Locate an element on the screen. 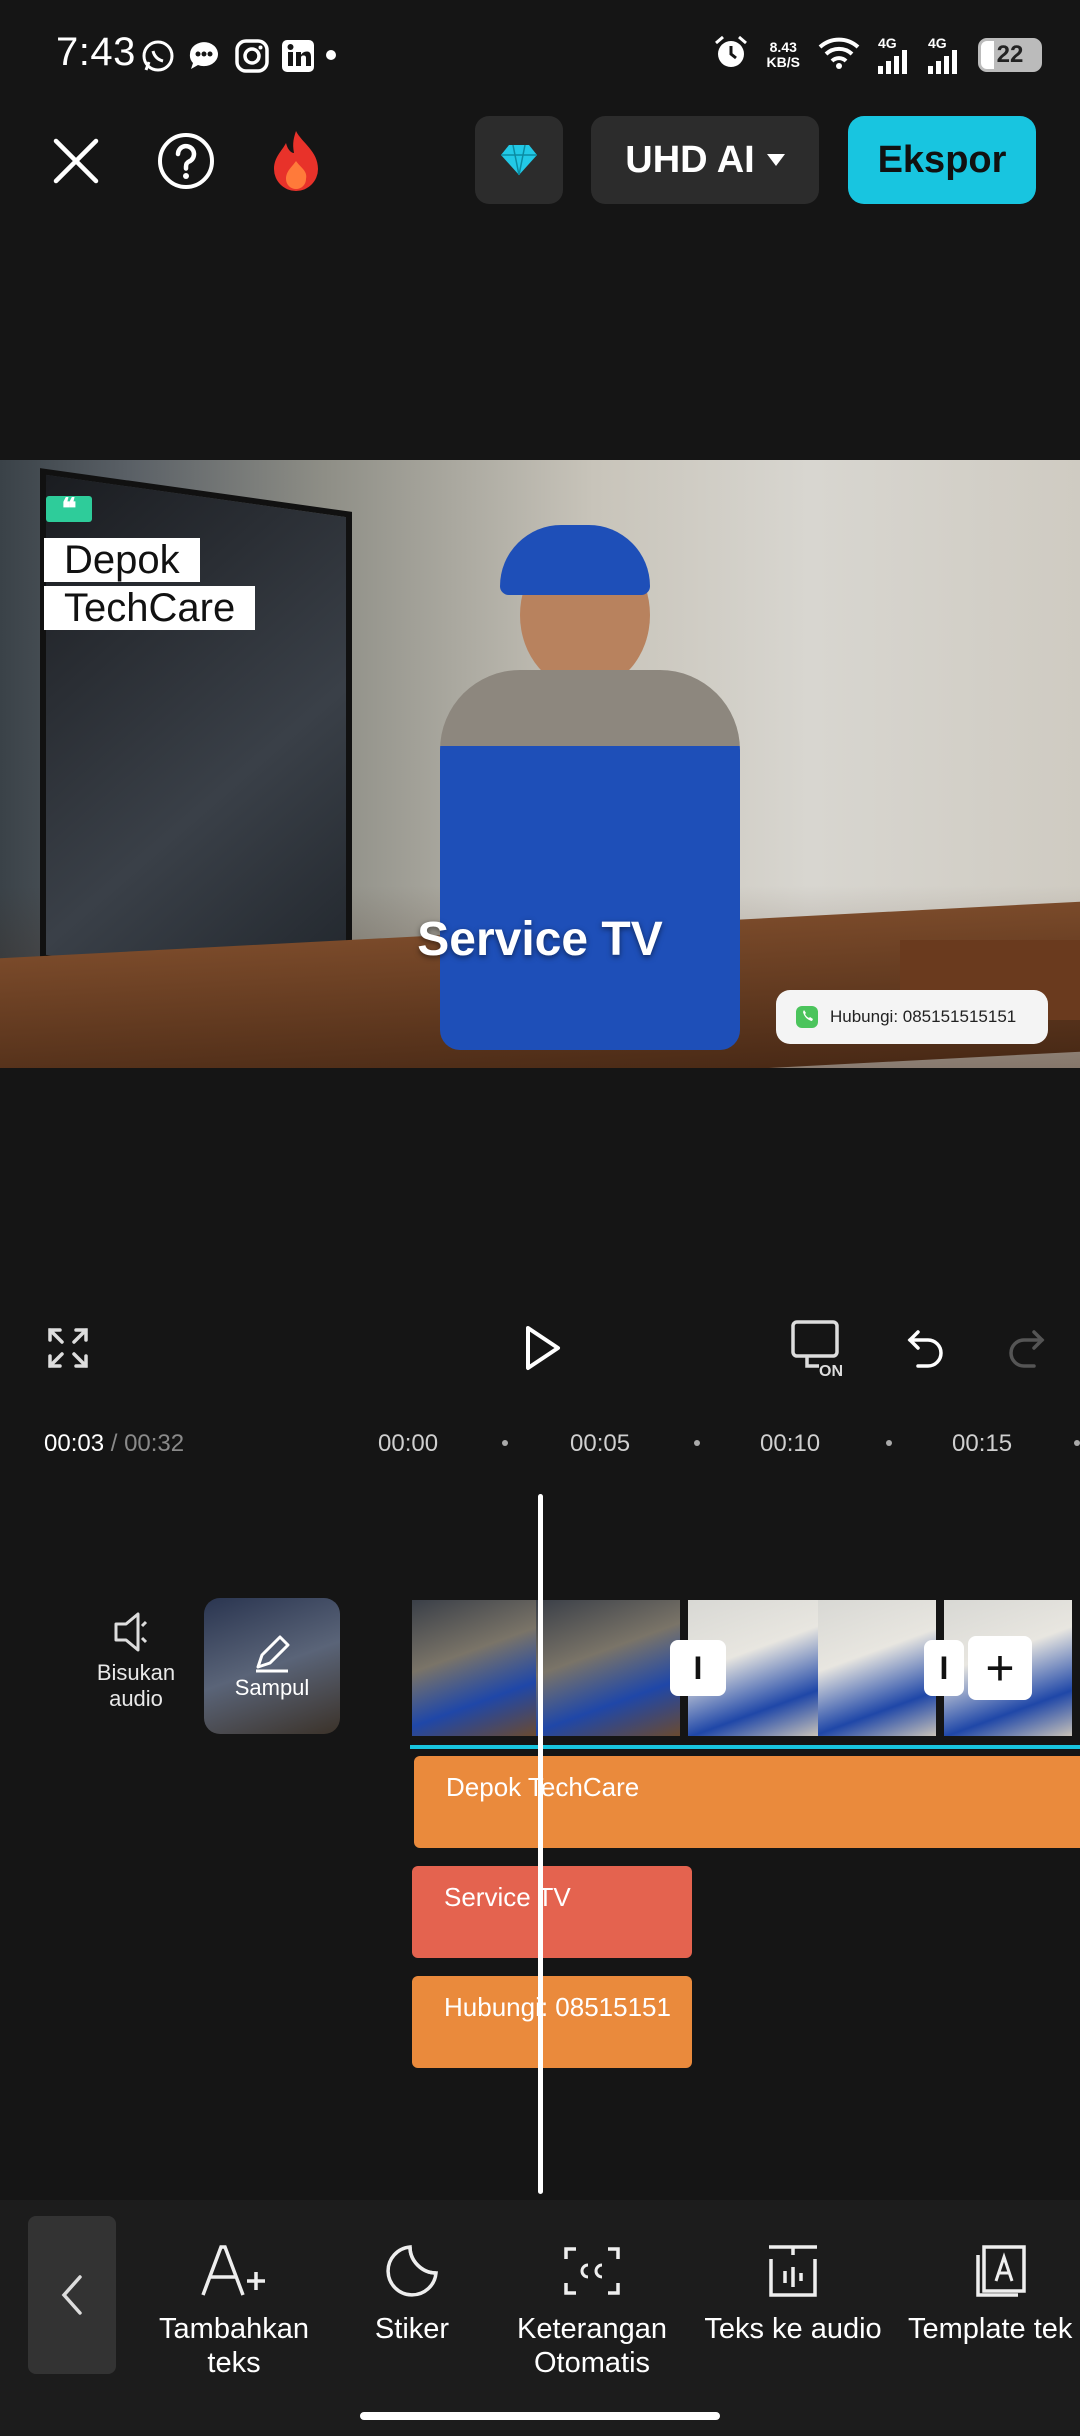  help-button is located at coordinates (186, 161).